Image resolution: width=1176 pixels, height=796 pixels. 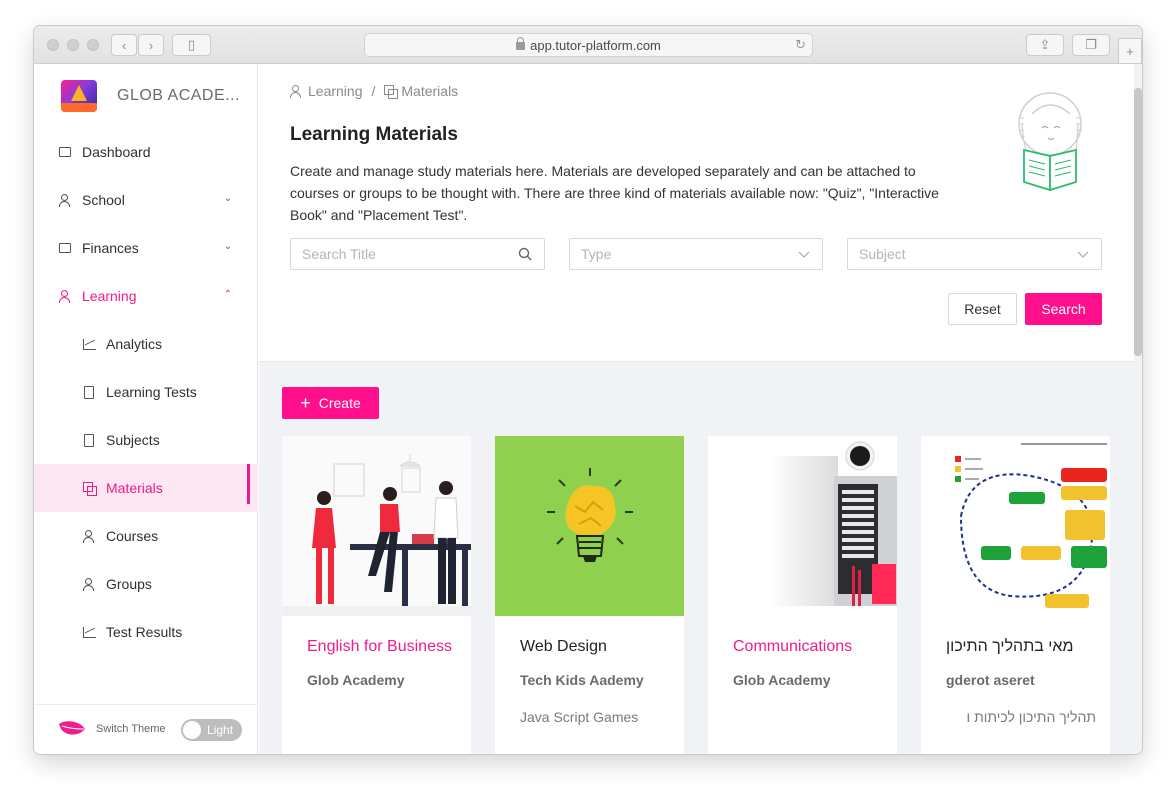 I want to click on card-organization: gderot aseret, so click(x=990, y=680).